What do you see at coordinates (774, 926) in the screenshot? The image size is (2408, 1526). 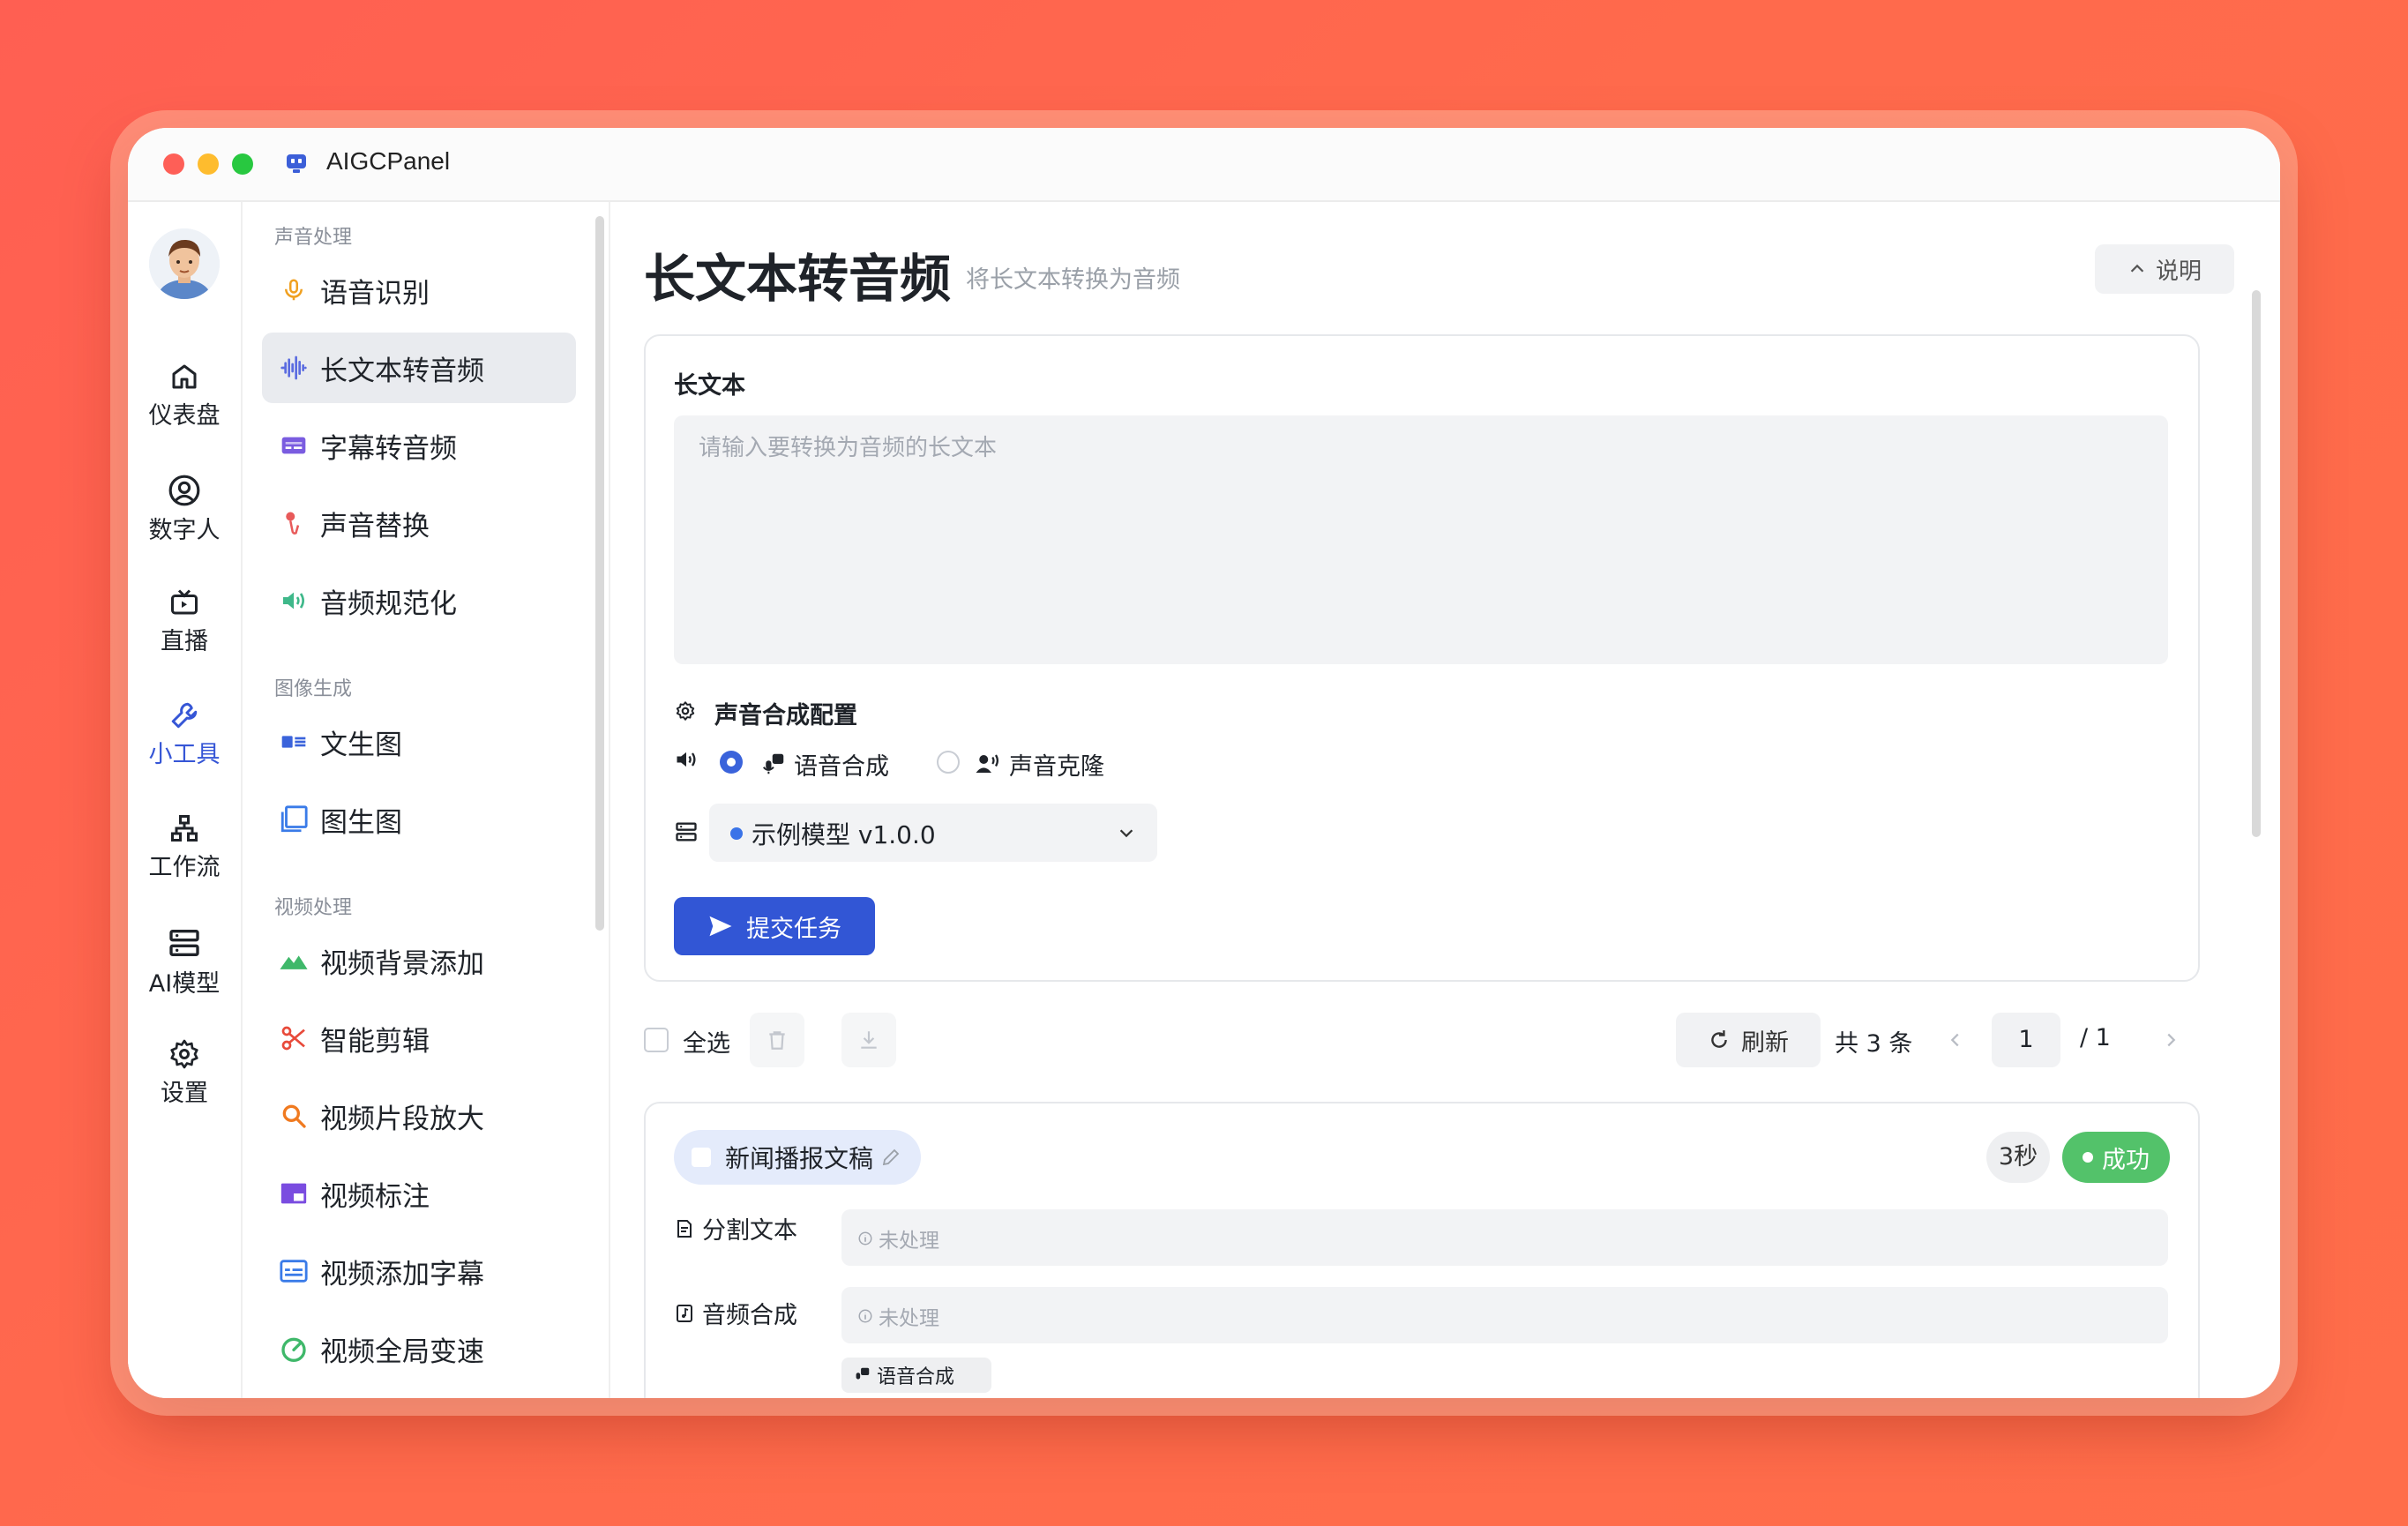 I see `submit-task-button: 提交任务` at bounding box center [774, 926].